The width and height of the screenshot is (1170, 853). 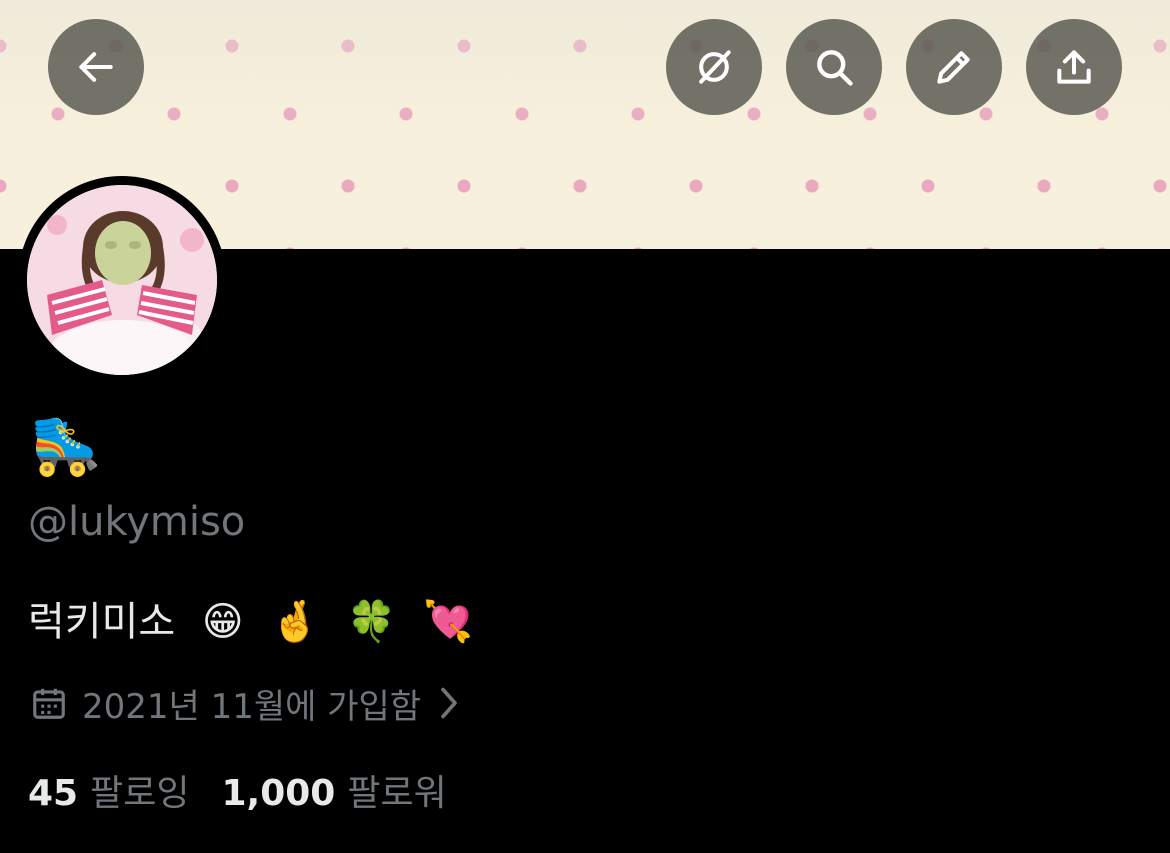 I want to click on bio-emoji-crossed-fingers: 🤞, so click(x=295, y=622).